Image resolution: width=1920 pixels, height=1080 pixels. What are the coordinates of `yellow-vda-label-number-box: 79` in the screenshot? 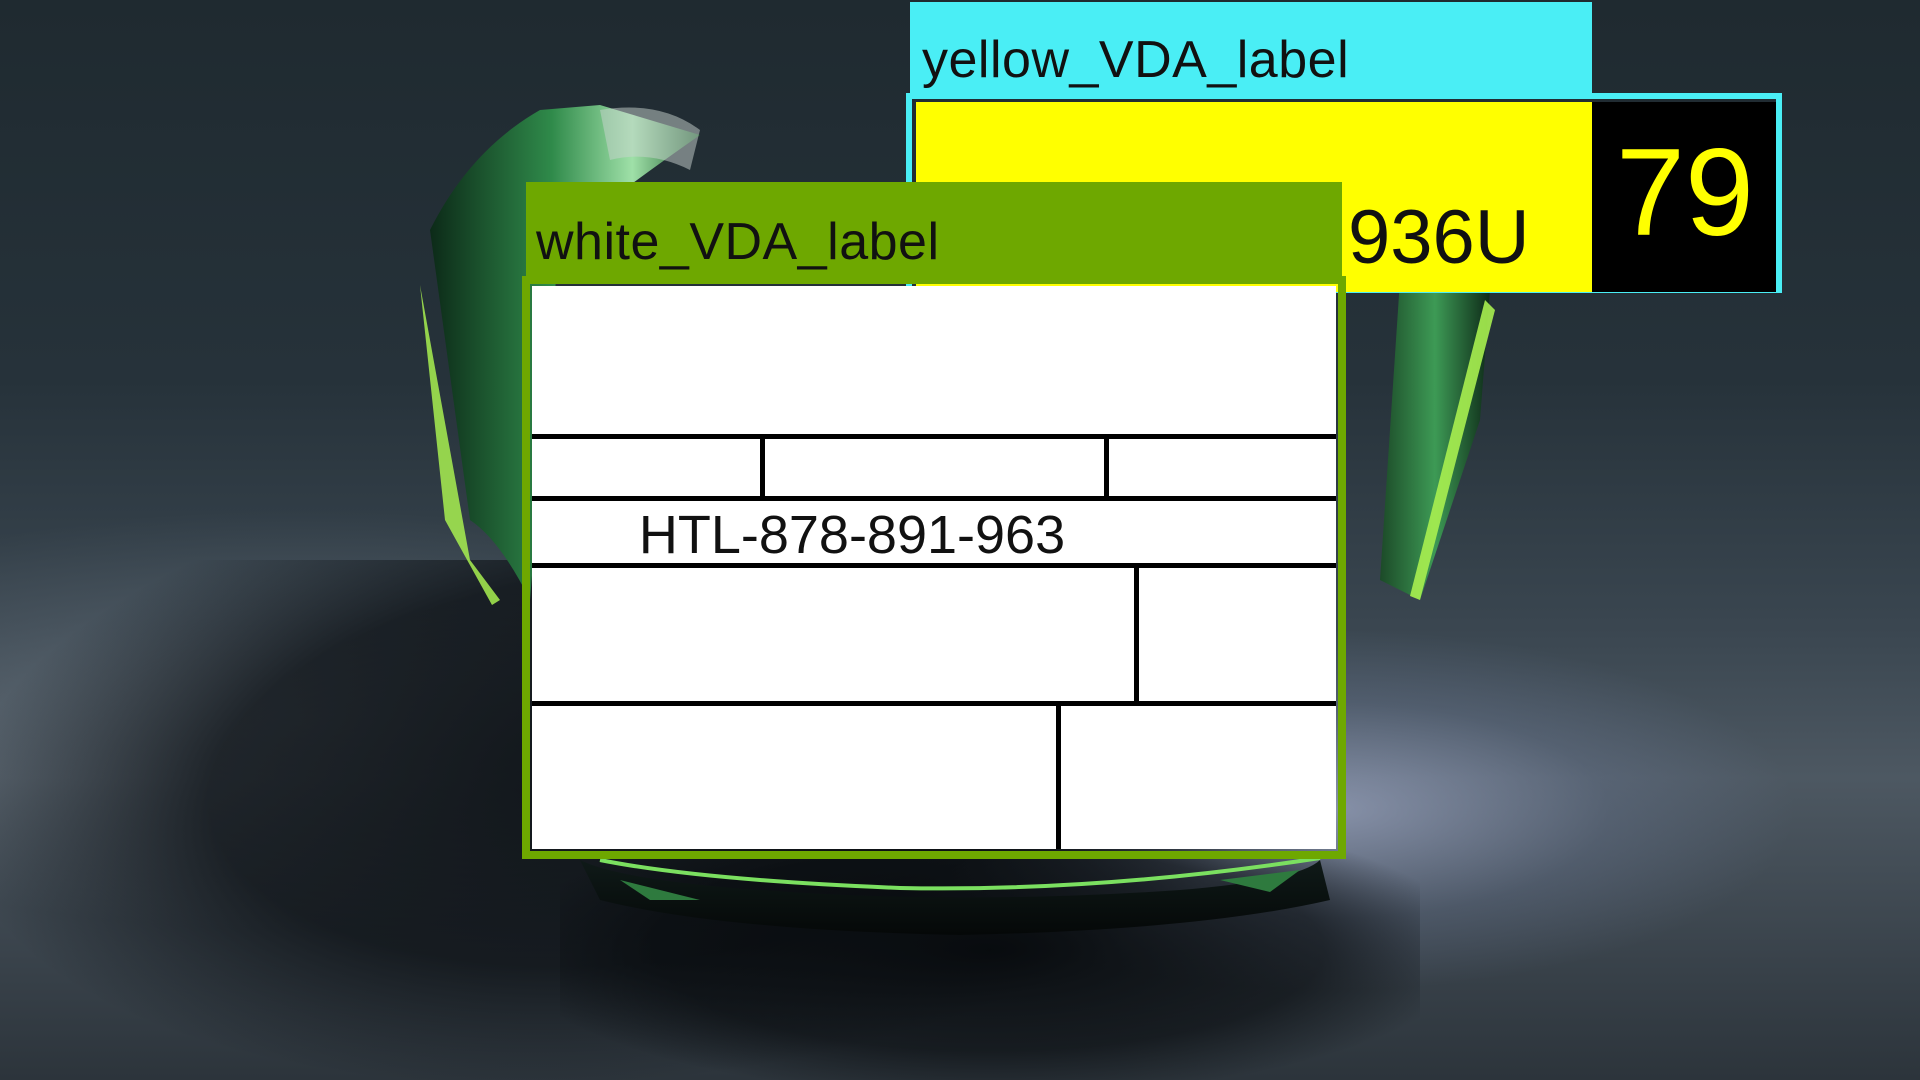 It's located at (1684, 197).